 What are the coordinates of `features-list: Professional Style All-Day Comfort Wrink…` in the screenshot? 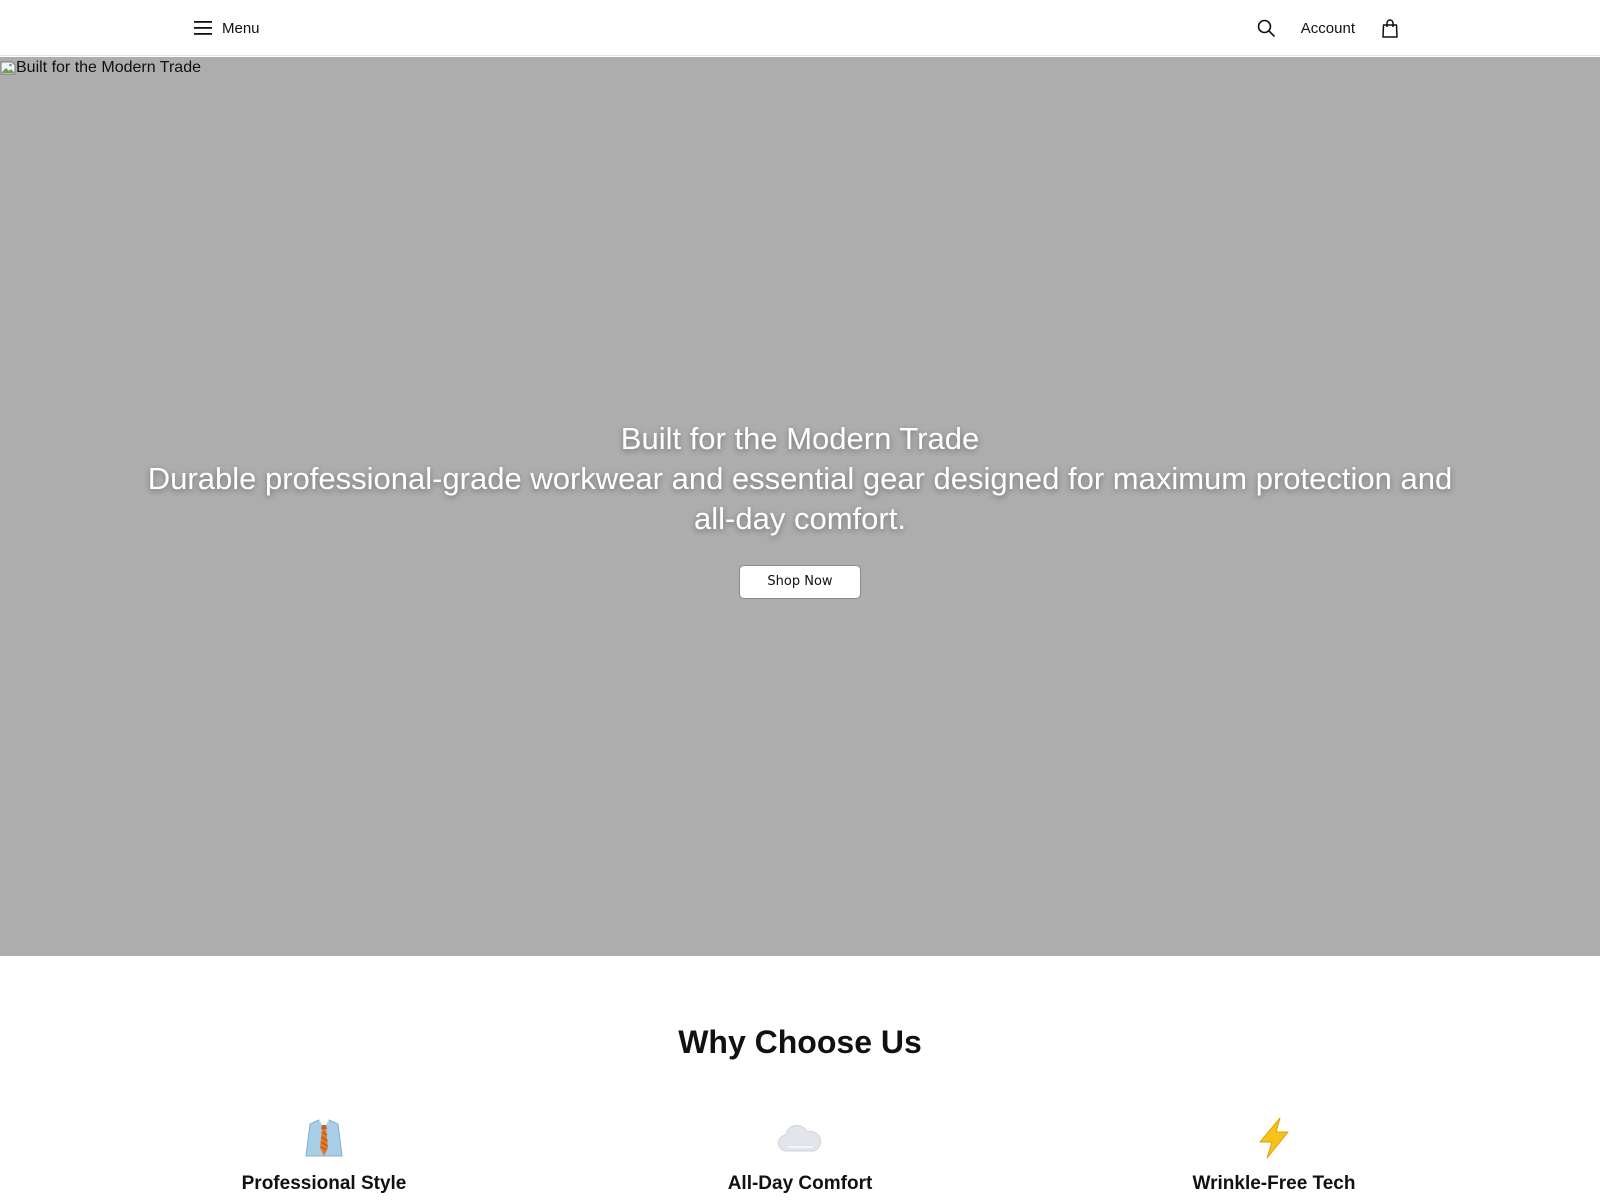 It's located at (800, 1157).